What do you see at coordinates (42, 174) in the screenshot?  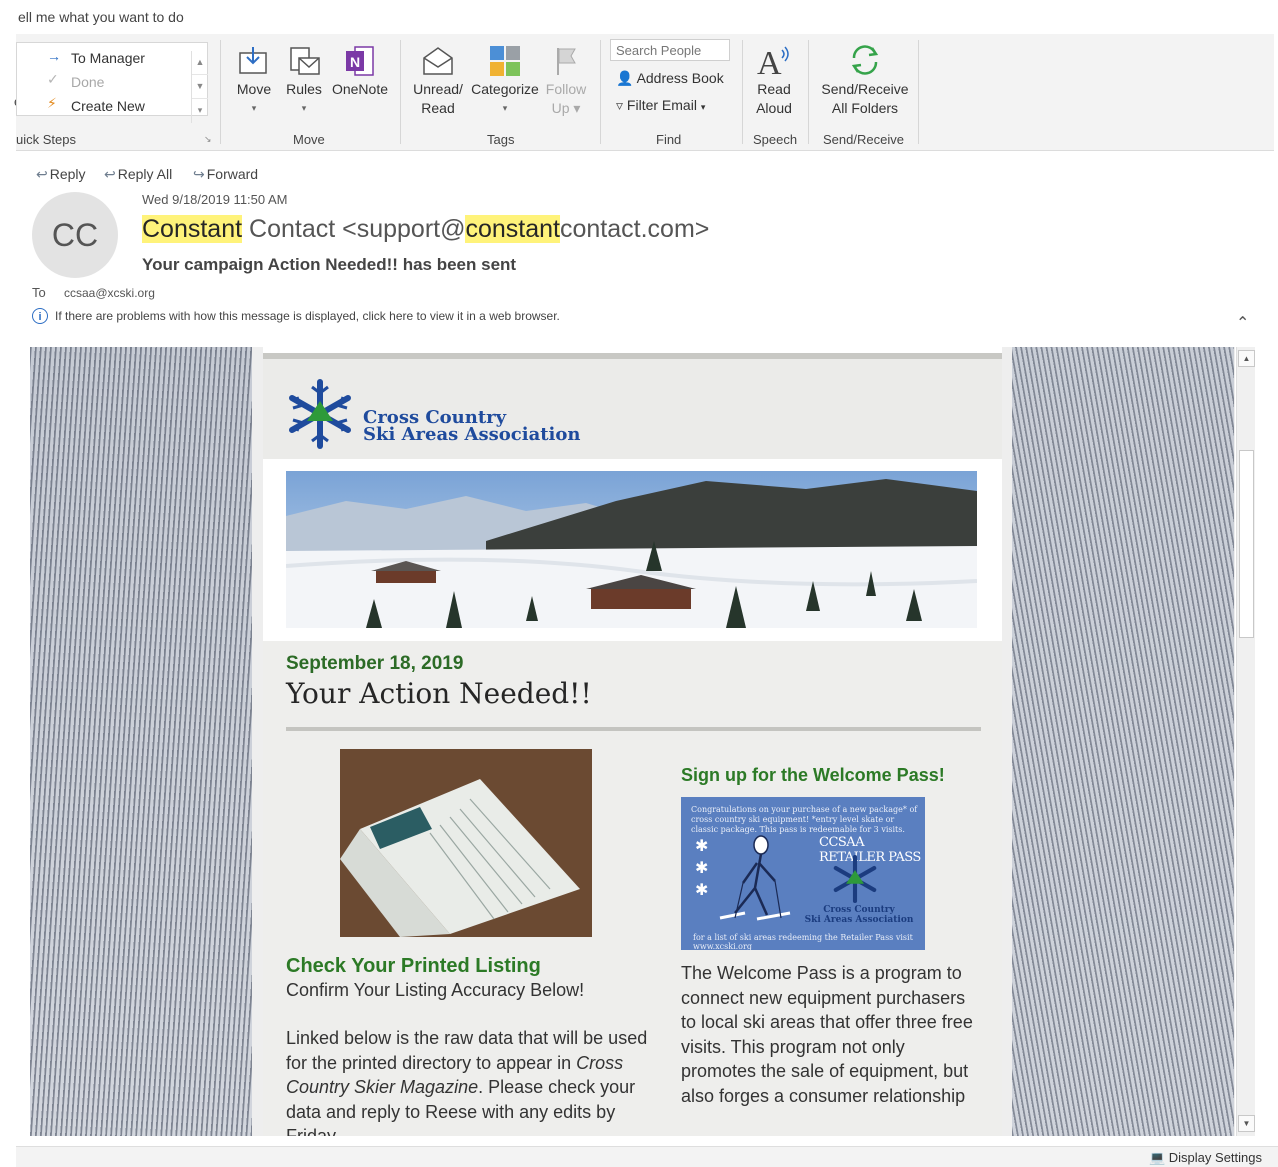 I see `reply-icon: ↩` at bounding box center [42, 174].